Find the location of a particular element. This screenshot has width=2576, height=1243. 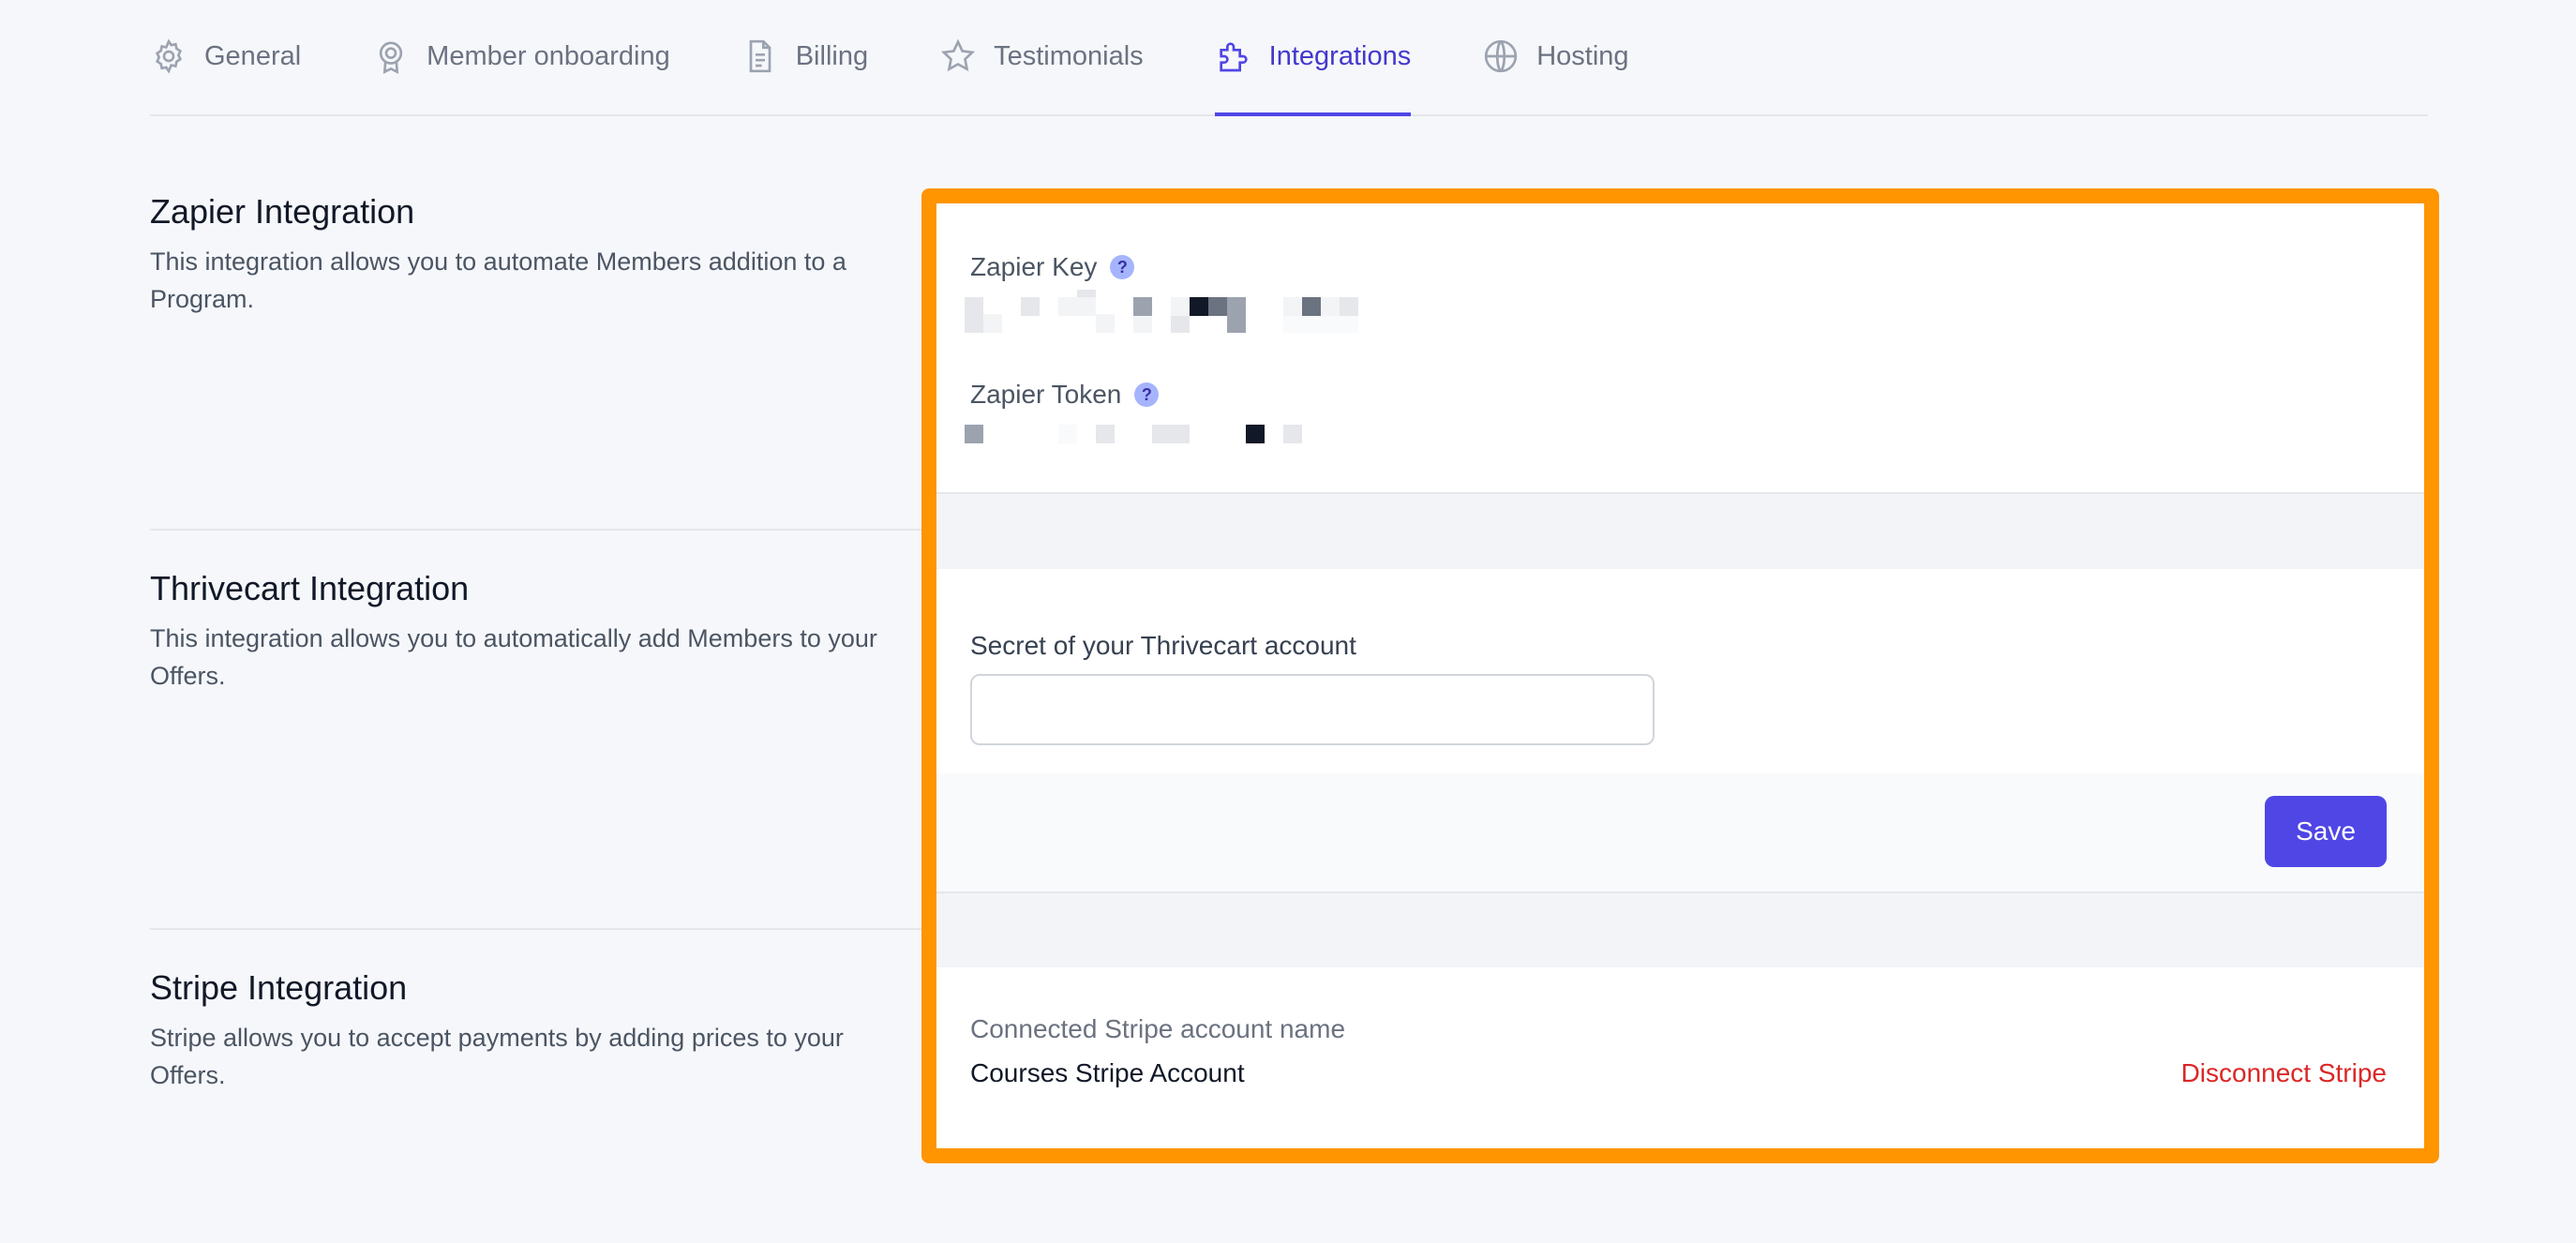

tab-testimonials: Testimonials is located at coordinates (1041, 57).